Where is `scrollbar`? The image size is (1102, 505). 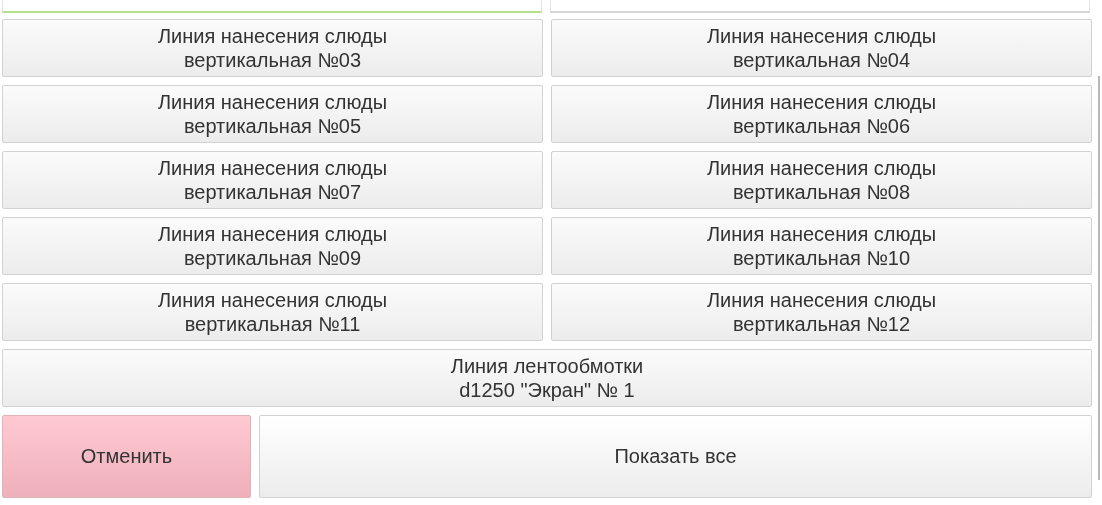
scrollbar is located at coordinates (1099, 278).